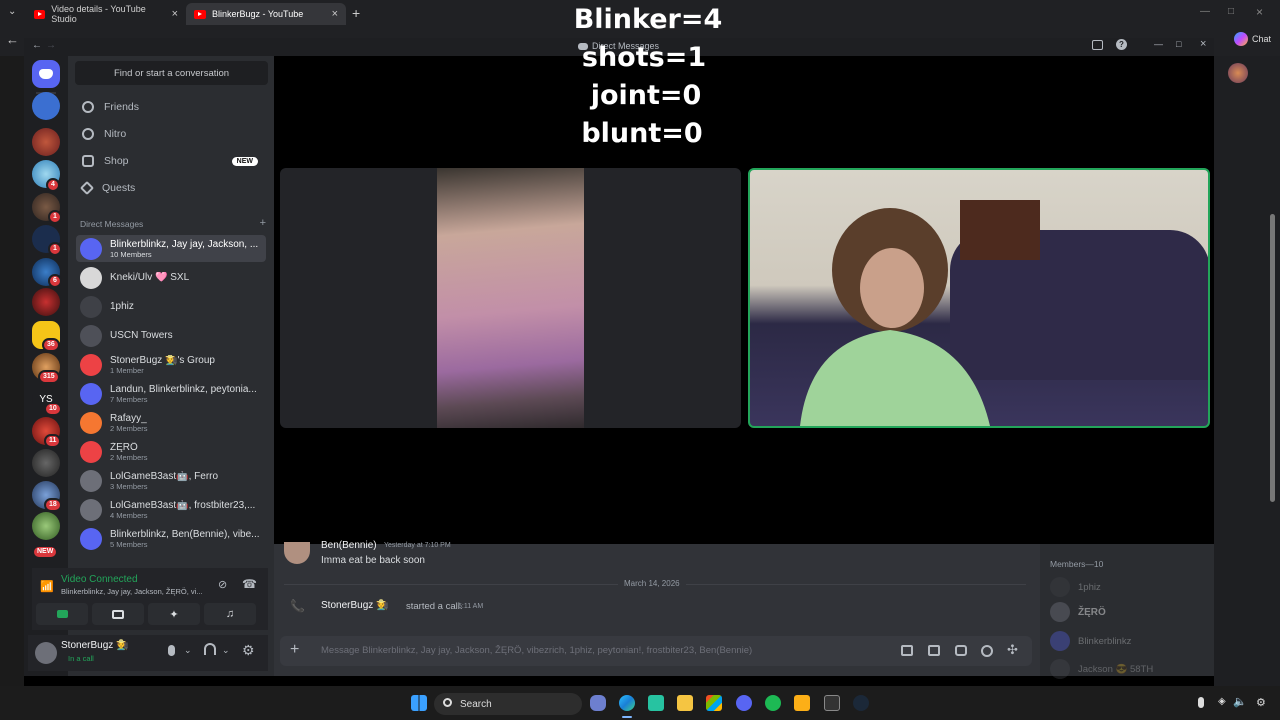 This screenshot has height=720, width=1280. What do you see at coordinates (171, 422) in the screenshot?
I see `dm-item: Rafayy_ 2 Members` at bounding box center [171, 422].